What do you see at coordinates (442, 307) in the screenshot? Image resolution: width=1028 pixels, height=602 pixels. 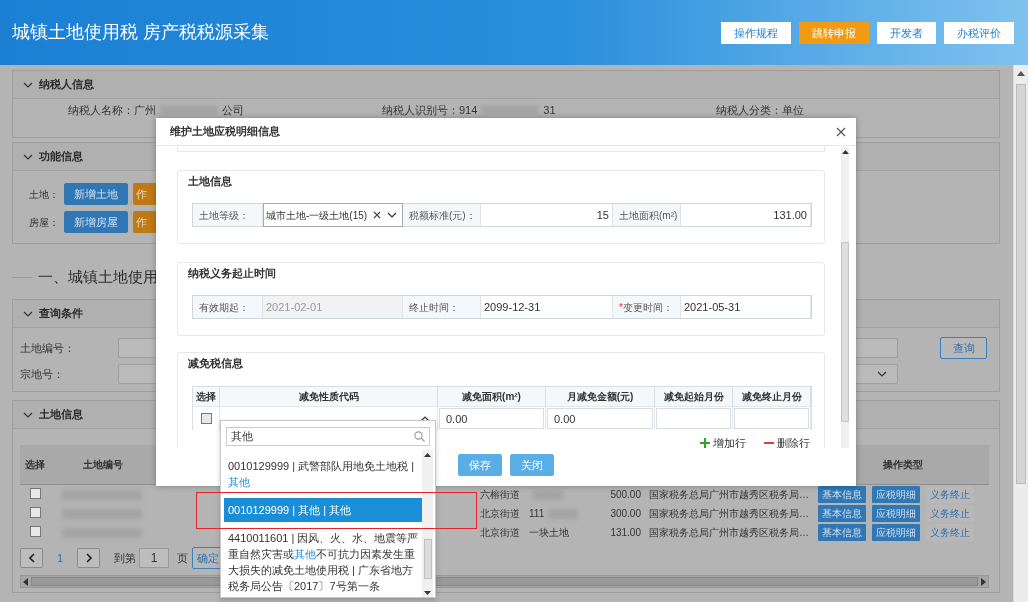 I see `field-label: 终止时间：` at bounding box center [442, 307].